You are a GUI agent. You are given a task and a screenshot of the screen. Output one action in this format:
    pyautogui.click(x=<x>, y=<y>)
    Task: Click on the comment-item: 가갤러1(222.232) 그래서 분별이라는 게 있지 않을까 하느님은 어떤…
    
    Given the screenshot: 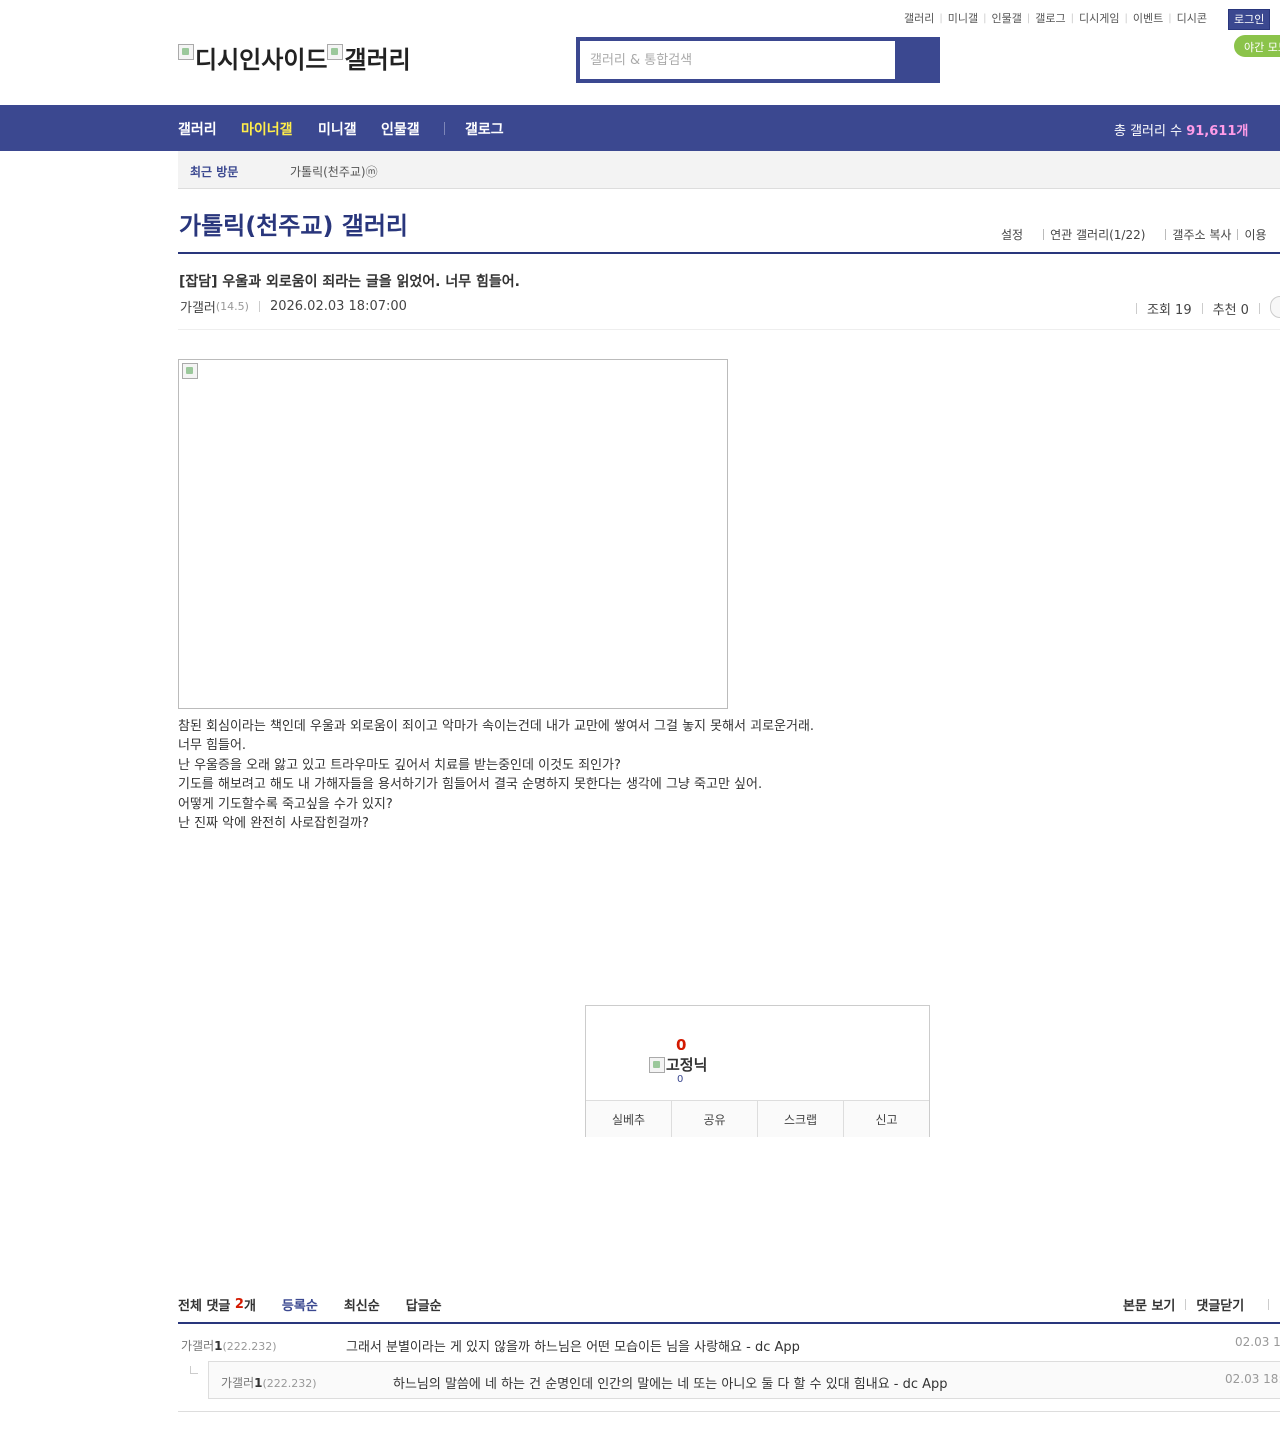 What is the action you would take?
    pyautogui.click(x=730, y=1345)
    